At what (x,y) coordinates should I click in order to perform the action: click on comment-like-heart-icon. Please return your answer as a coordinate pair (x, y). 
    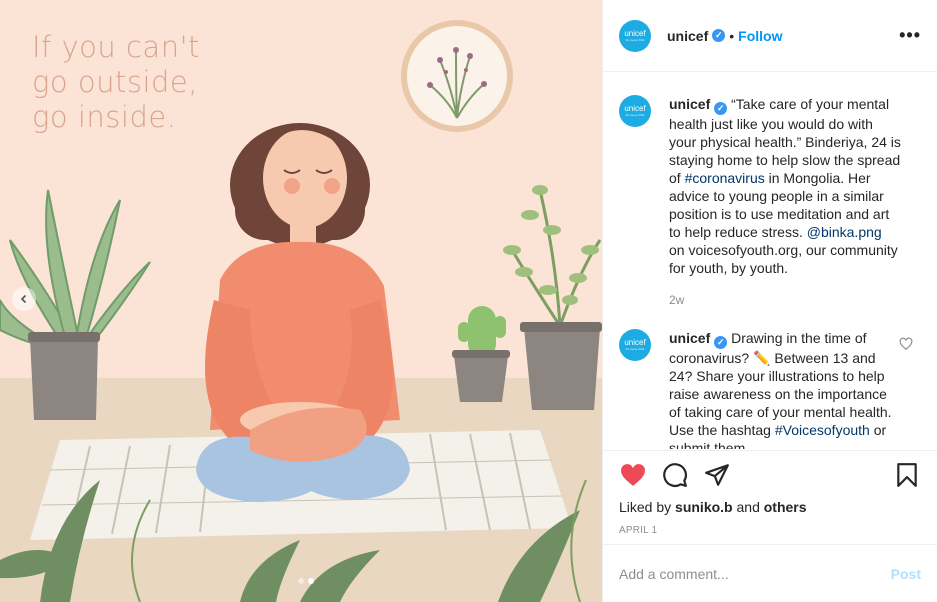
    Looking at the image, I should click on (906, 344).